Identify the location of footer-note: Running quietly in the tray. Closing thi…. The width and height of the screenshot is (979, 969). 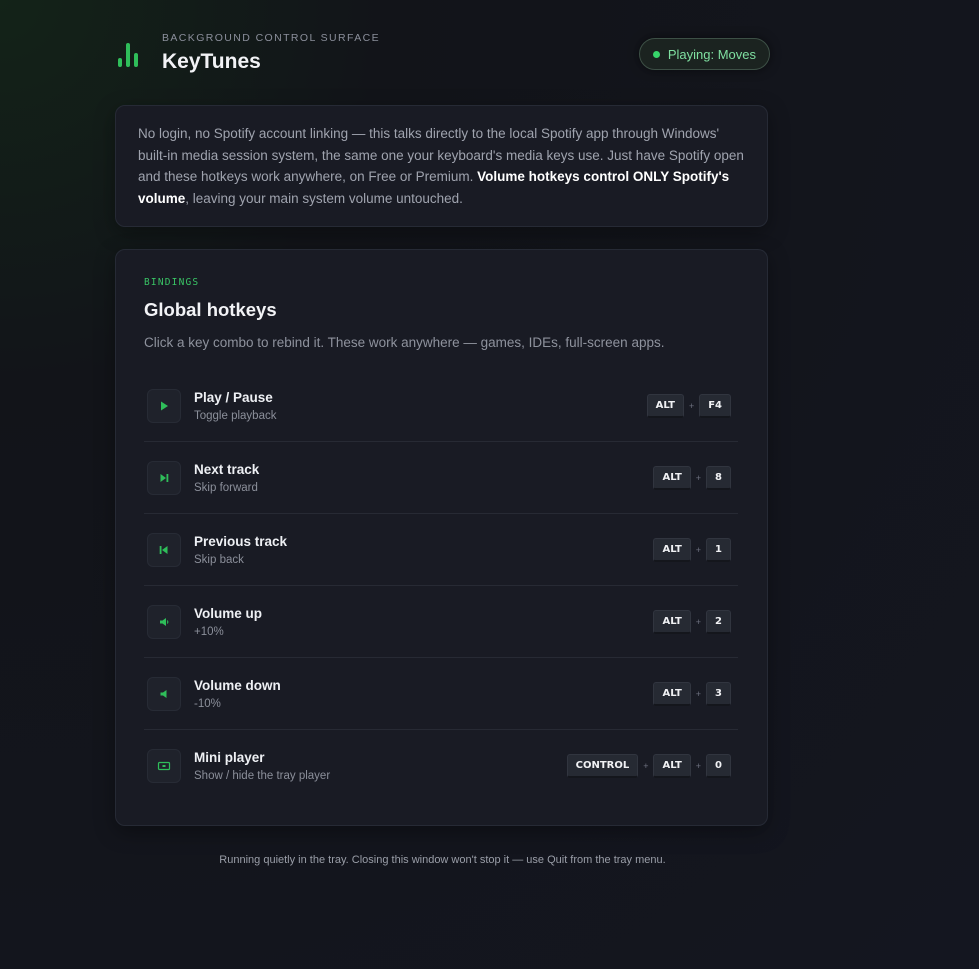
(442, 860).